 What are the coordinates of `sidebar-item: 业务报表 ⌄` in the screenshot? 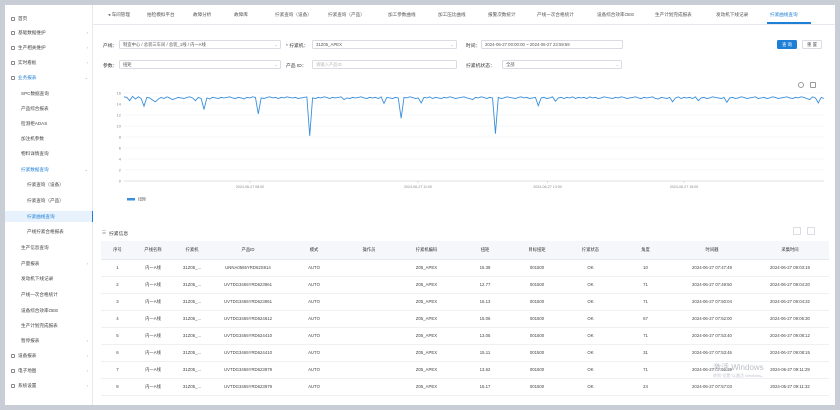 It's located at (49, 77).